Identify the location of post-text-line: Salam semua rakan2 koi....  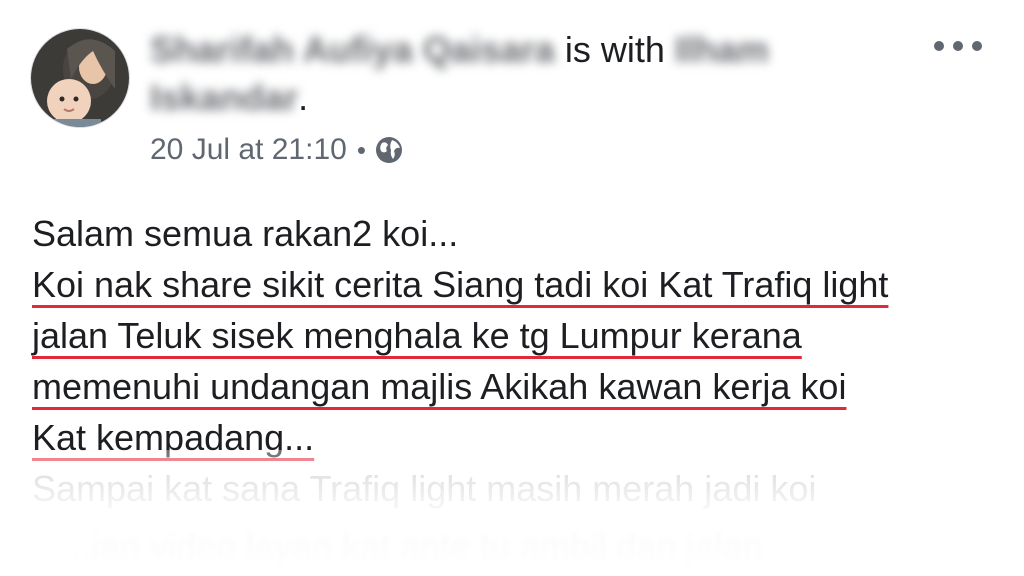
(512, 233).